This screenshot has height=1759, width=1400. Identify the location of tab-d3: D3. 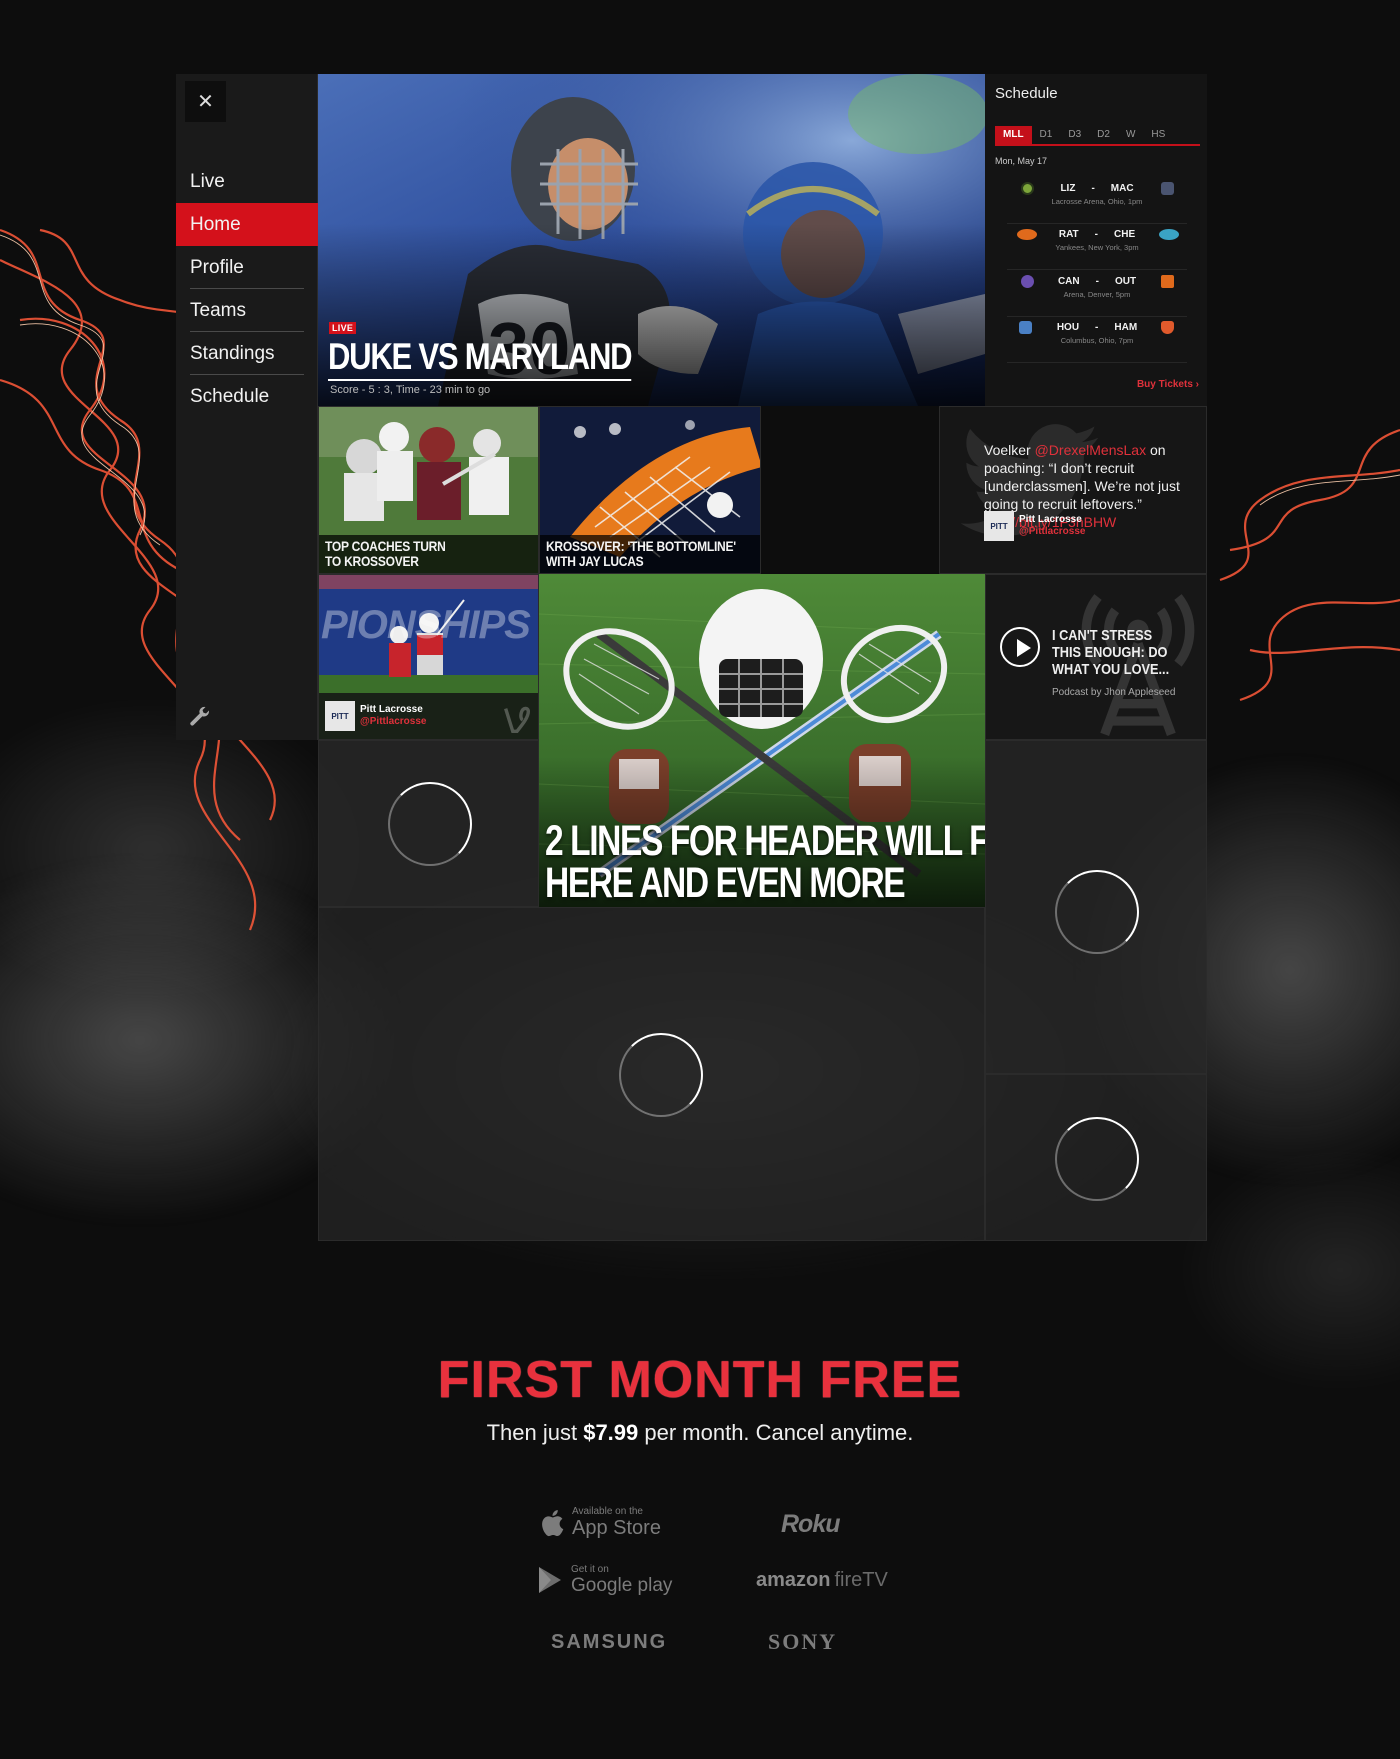
(1074, 135).